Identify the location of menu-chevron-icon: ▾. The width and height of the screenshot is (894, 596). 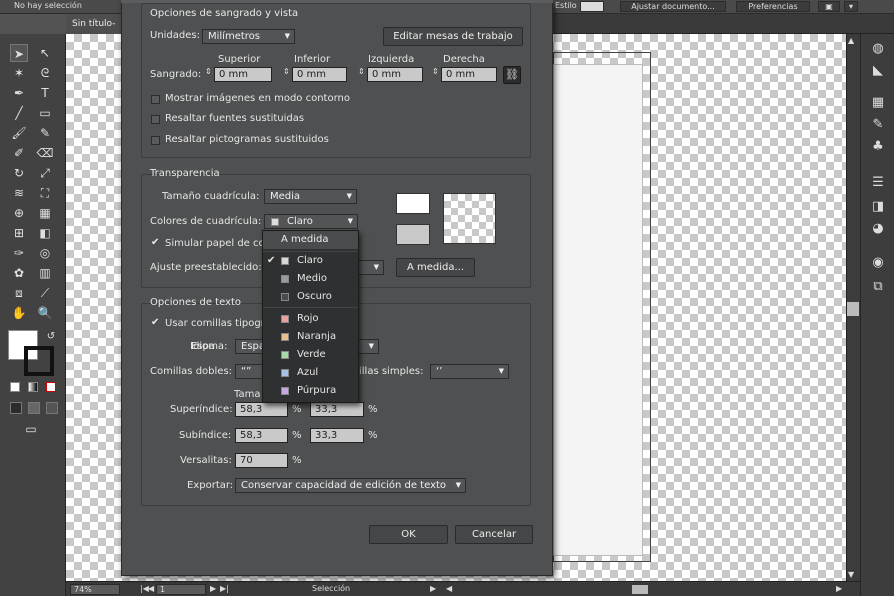
(851, 6).